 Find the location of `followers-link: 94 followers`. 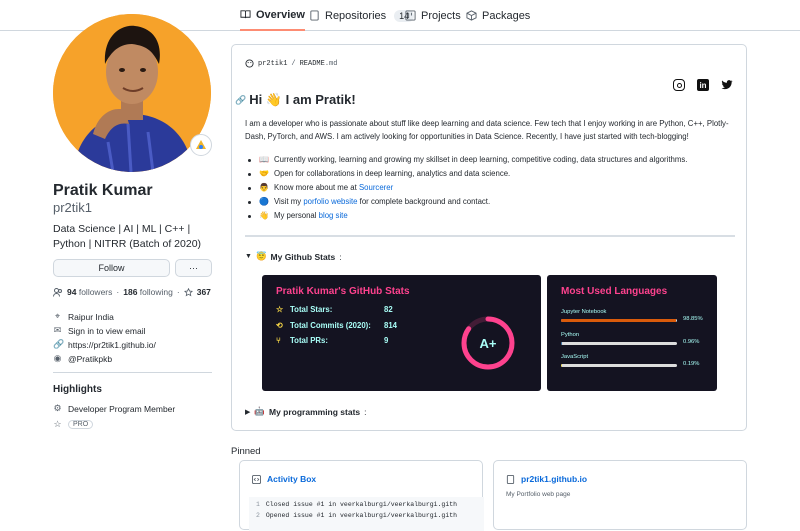

followers-link: 94 followers is located at coordinates (89, 292).